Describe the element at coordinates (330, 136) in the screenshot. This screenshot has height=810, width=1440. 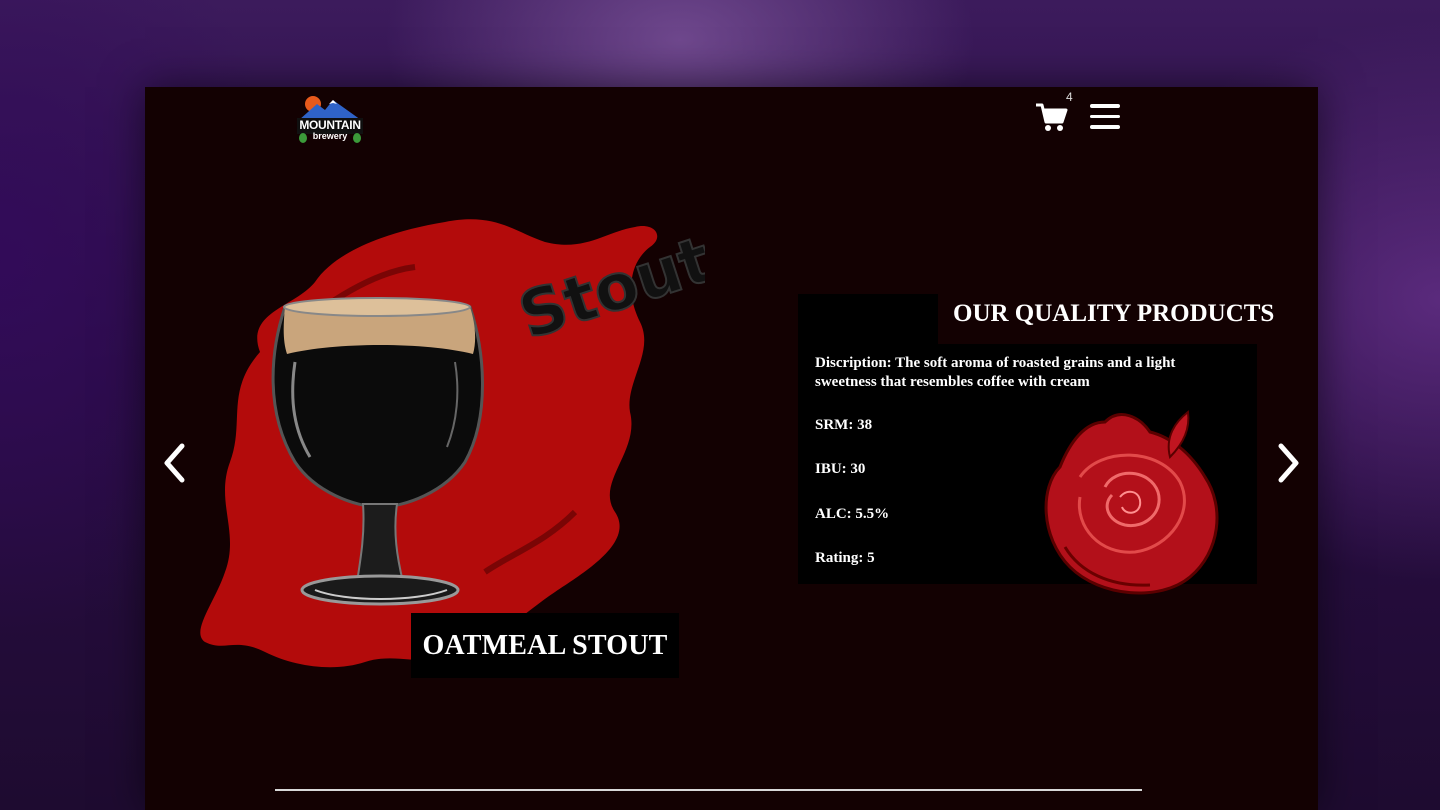
I see `logo-subtitle: brewery` at that location.